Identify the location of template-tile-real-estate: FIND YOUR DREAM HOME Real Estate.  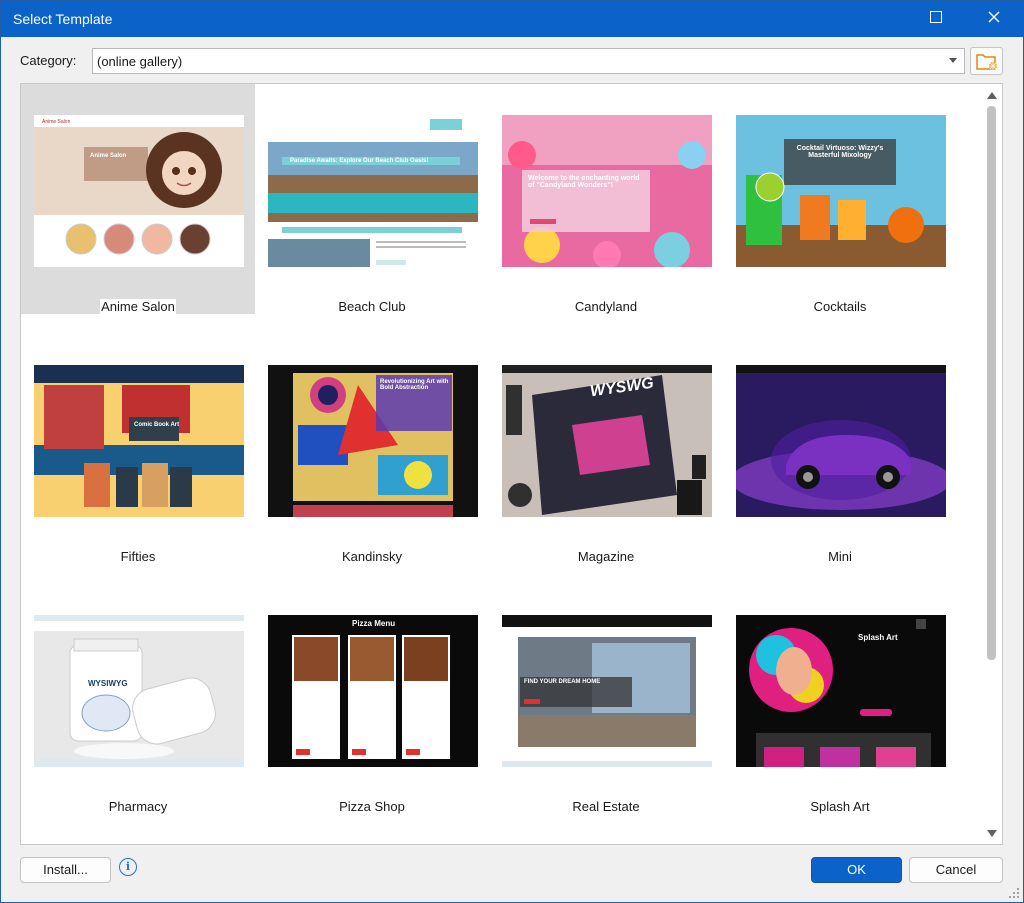
(606, 699).